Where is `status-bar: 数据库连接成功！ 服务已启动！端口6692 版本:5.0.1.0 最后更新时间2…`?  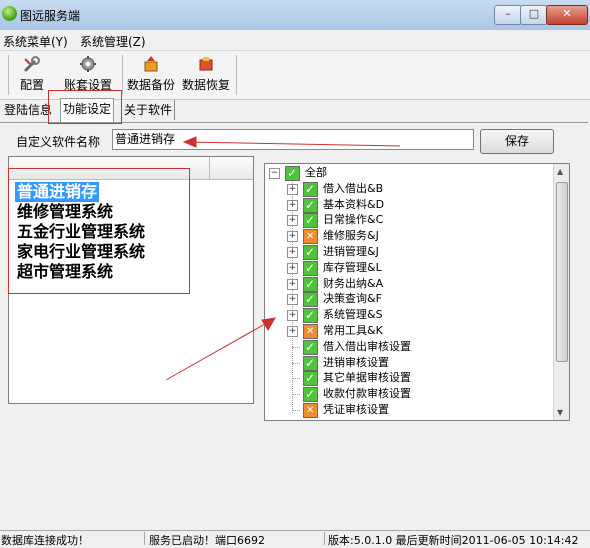 status-bar: 数据库连接成功！ 服务已启动！端口6692 版本:5.0.1.0 最后更新时间2… is located at coordinates (295, 538).